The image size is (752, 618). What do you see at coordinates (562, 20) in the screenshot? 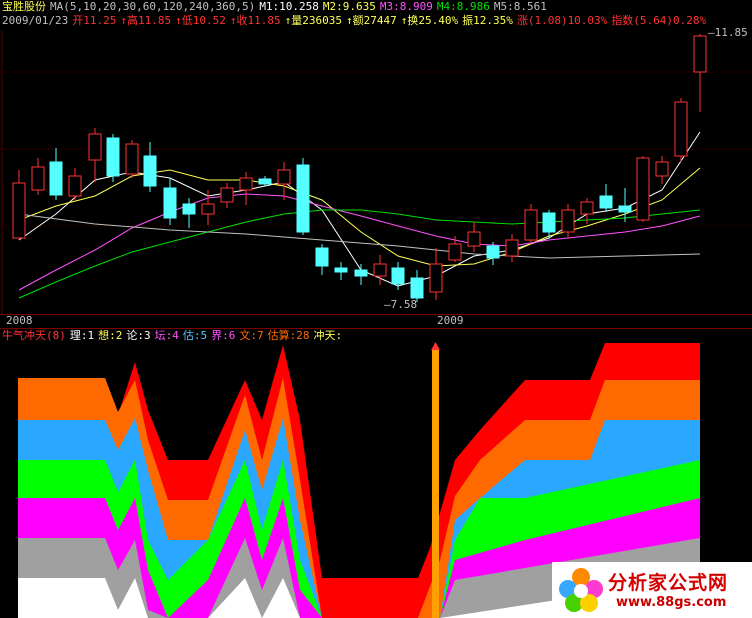
I see `quote-change: 涨(1.08)10.03%` at bounding box center [562, 20].